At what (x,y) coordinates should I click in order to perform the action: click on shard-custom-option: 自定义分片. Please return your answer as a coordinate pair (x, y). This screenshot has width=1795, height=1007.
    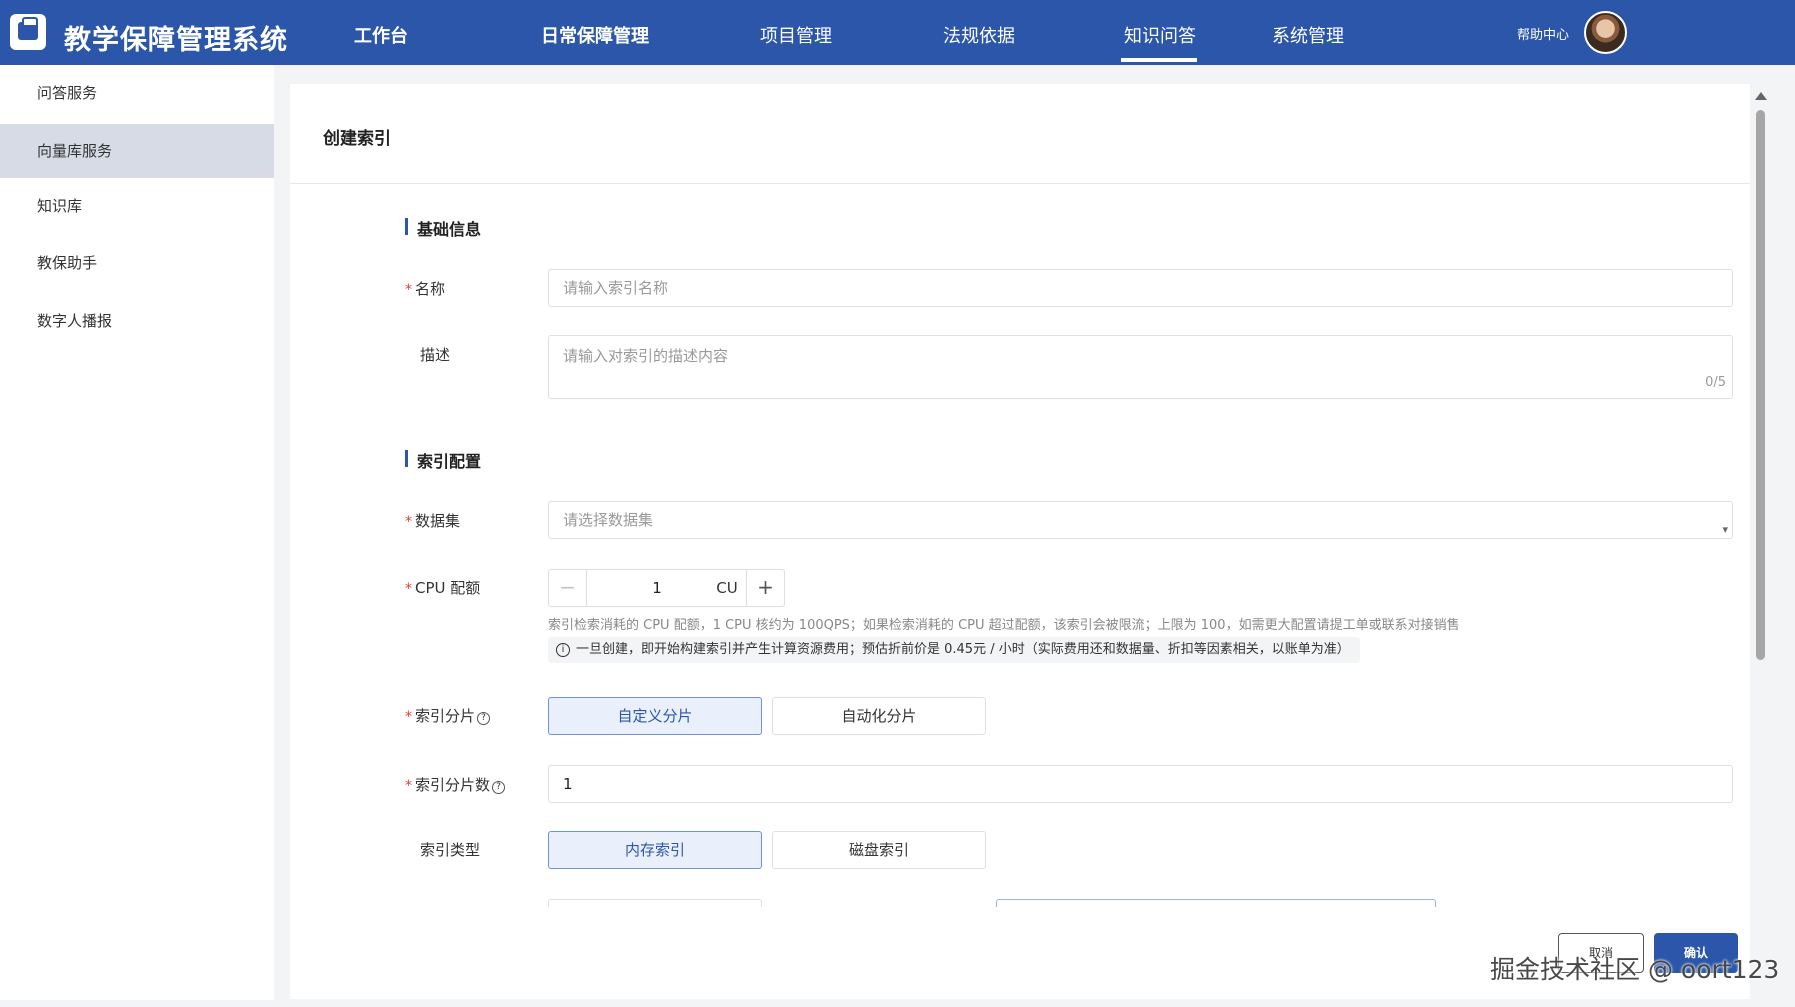
    Looking at the image, I should click on (655, 716).